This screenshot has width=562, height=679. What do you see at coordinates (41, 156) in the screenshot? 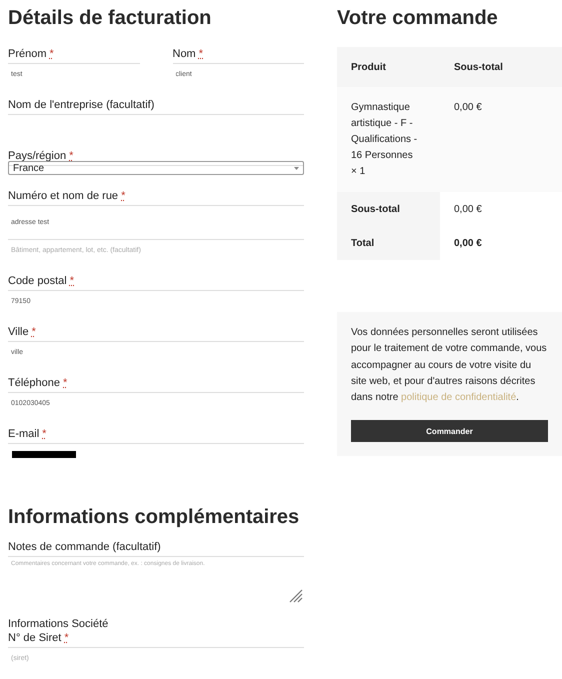
I see `field-label: Pays/région *` at bounding box center [41, 156].